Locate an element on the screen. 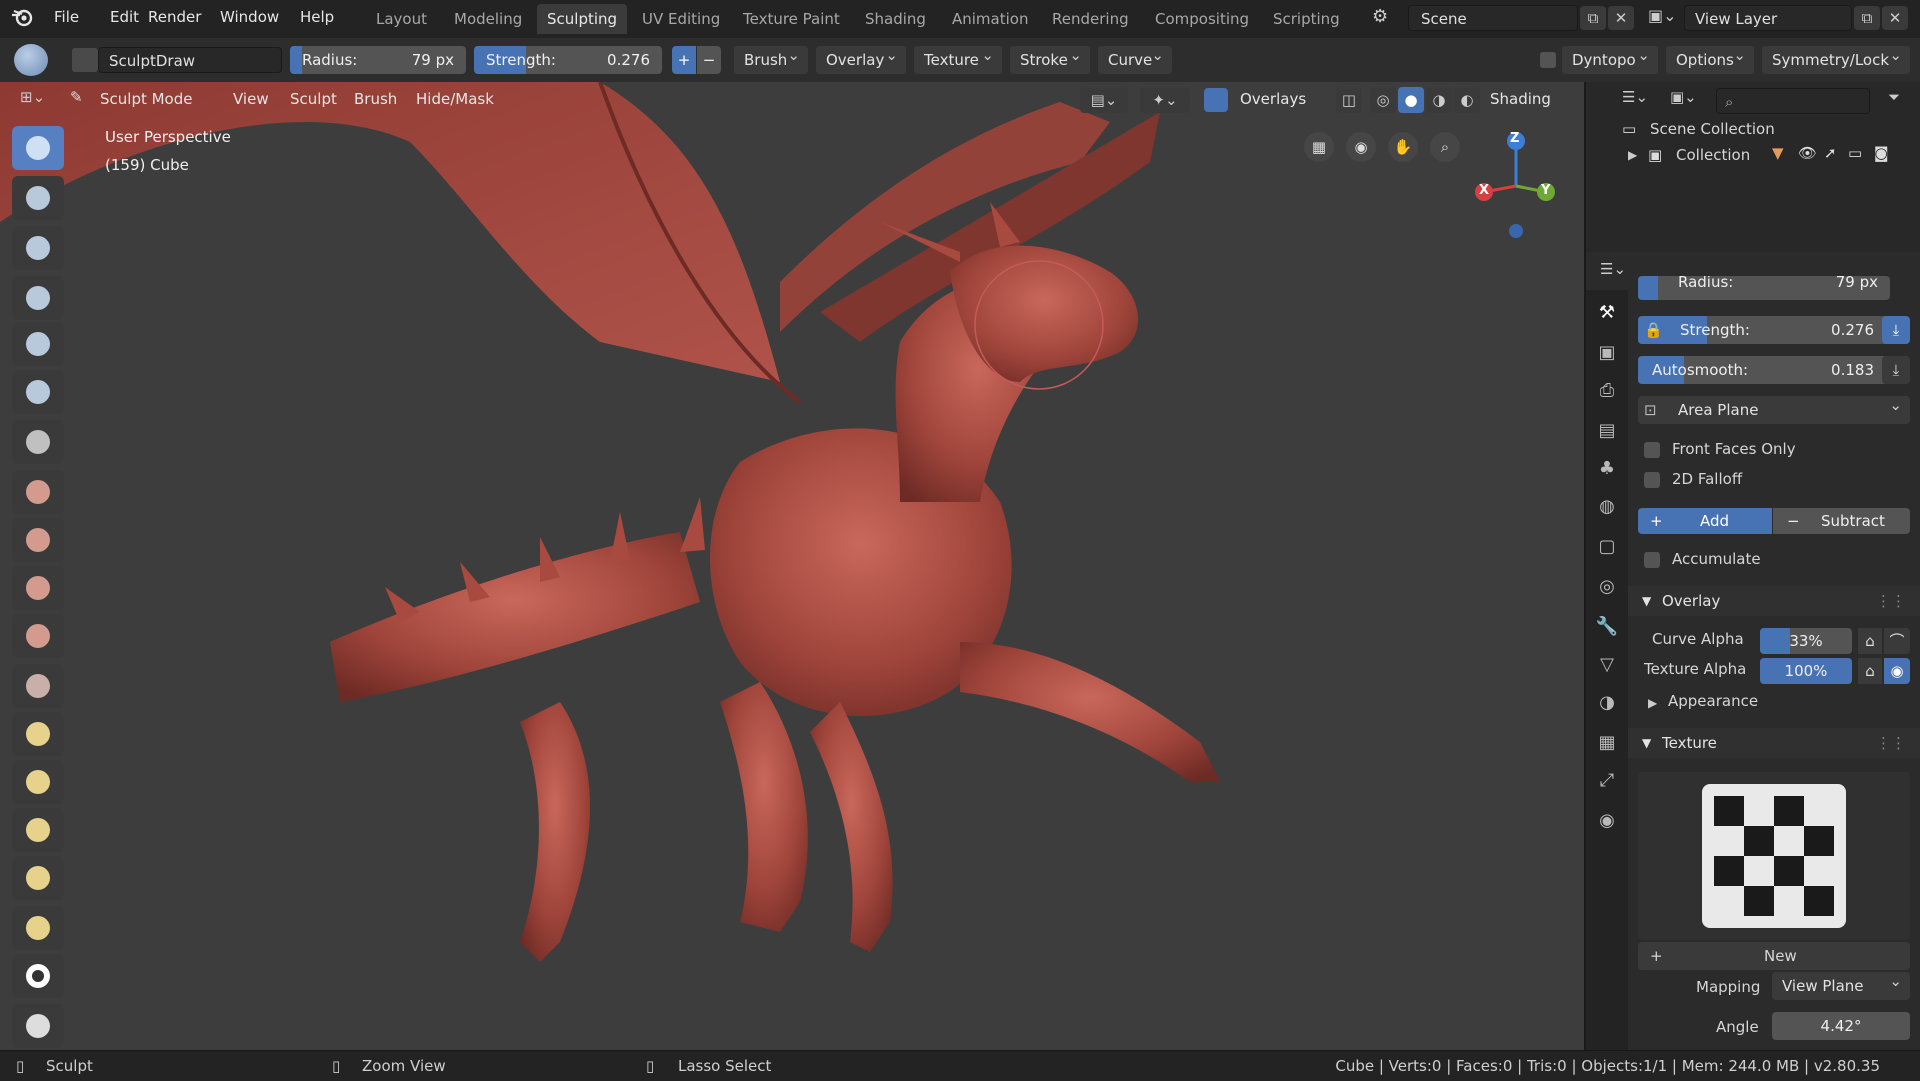 The height and width of the screenshot is (1081, 1920). fill-tool is located at coordinates (38, 588).